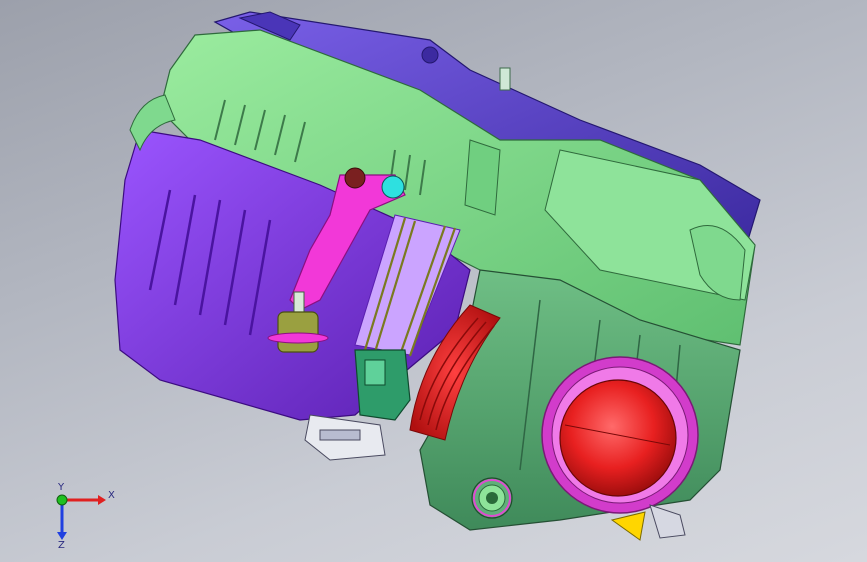 The height and width of the screenshot is (562, 867). What do you see at coordinates (62, 536) in the screenshot?
I see `z-axis-arrow` at bounding box center [62, 536].